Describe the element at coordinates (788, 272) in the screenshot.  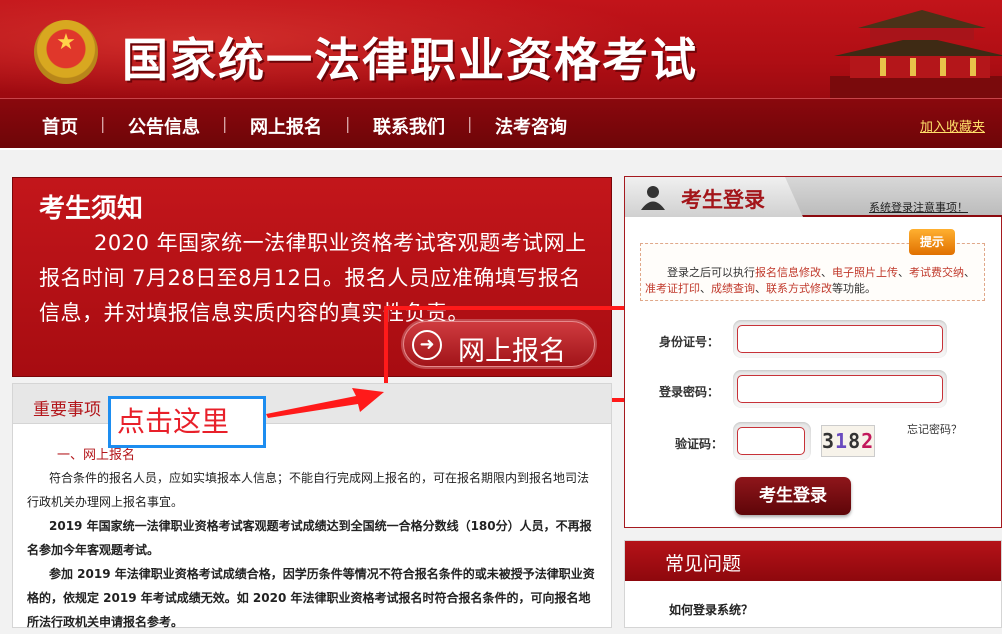
I see `tip-link: 报名信息修改` at that location.